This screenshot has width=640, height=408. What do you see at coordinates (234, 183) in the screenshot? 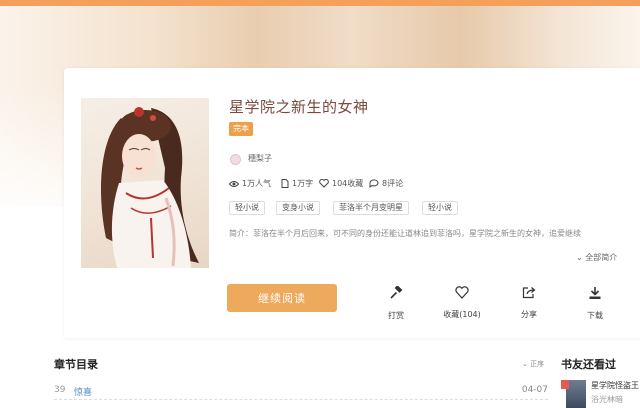
I see `eye-icon` at bounding box center [234, 183].